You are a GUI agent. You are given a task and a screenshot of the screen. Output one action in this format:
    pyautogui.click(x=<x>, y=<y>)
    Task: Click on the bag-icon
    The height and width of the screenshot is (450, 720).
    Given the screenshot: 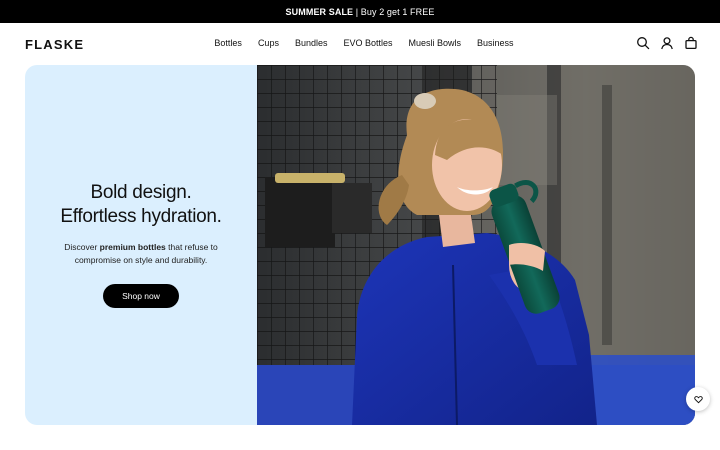 What is the action you would take?
    pyautogui.click(x=691, y=43)
    